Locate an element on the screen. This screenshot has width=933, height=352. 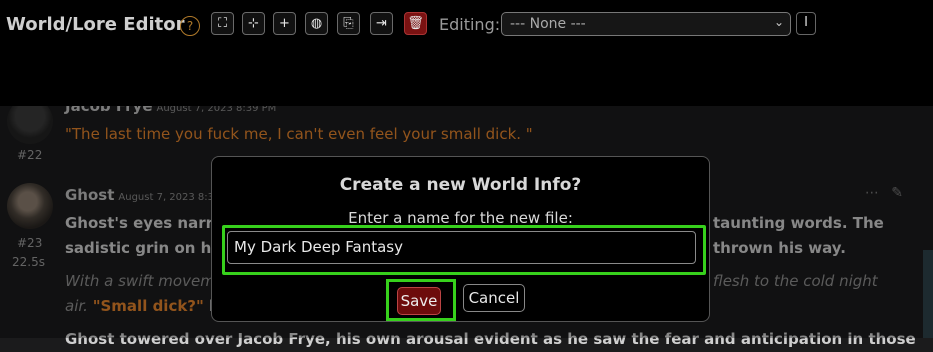
export-icon: ⇥ is located at coordinates (381, 23).